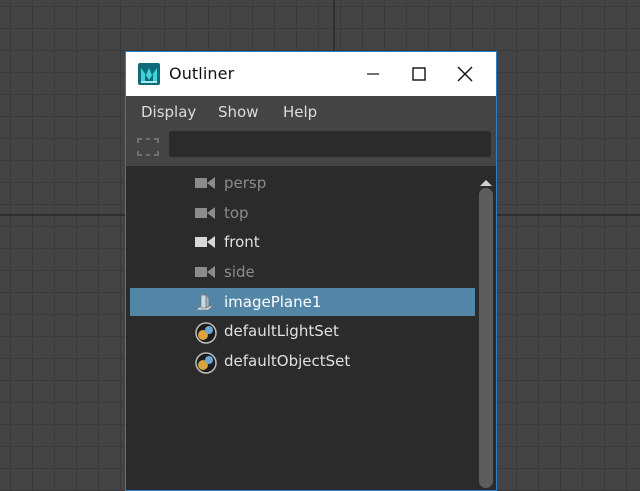 The height and width of the screenshot is (491, 640). What do you see at coordinates (238, 112) in the screenshot?
I see `menu-show: Show` at bounding box center [238, 112].